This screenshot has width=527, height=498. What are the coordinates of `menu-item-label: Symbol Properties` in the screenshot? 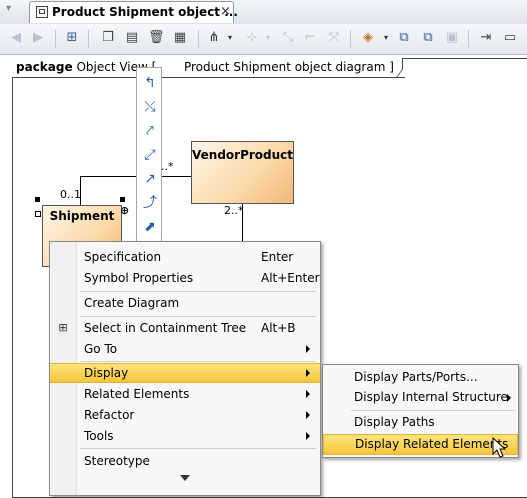 It's located at (139, 278).